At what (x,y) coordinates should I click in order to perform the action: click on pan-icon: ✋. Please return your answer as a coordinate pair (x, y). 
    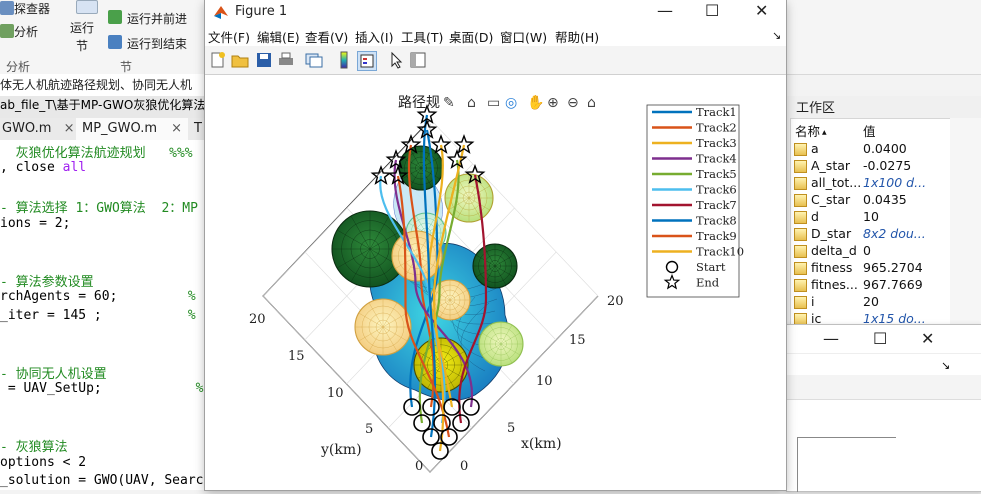
    Looking at the image, I should click on (535, 102).